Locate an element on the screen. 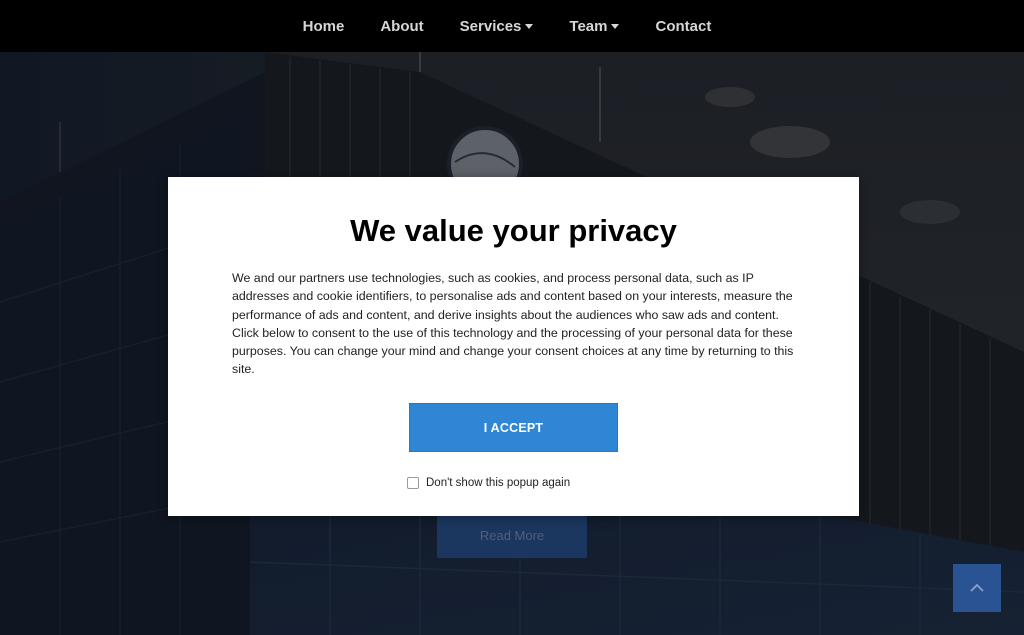 The width and height of the screenshot is (1024, 635). dialog-title: We value your privacy is located at coordinates (513, 230).